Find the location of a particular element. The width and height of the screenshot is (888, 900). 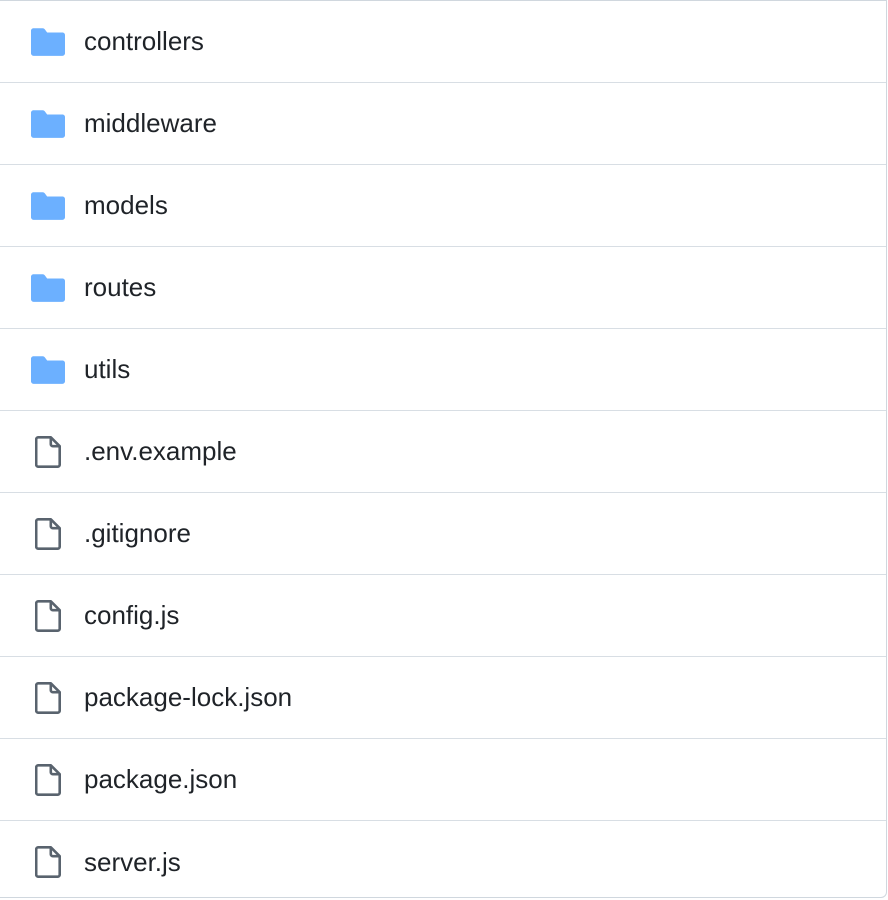

file-row-utils: utils is located at coordinates (443, 370).